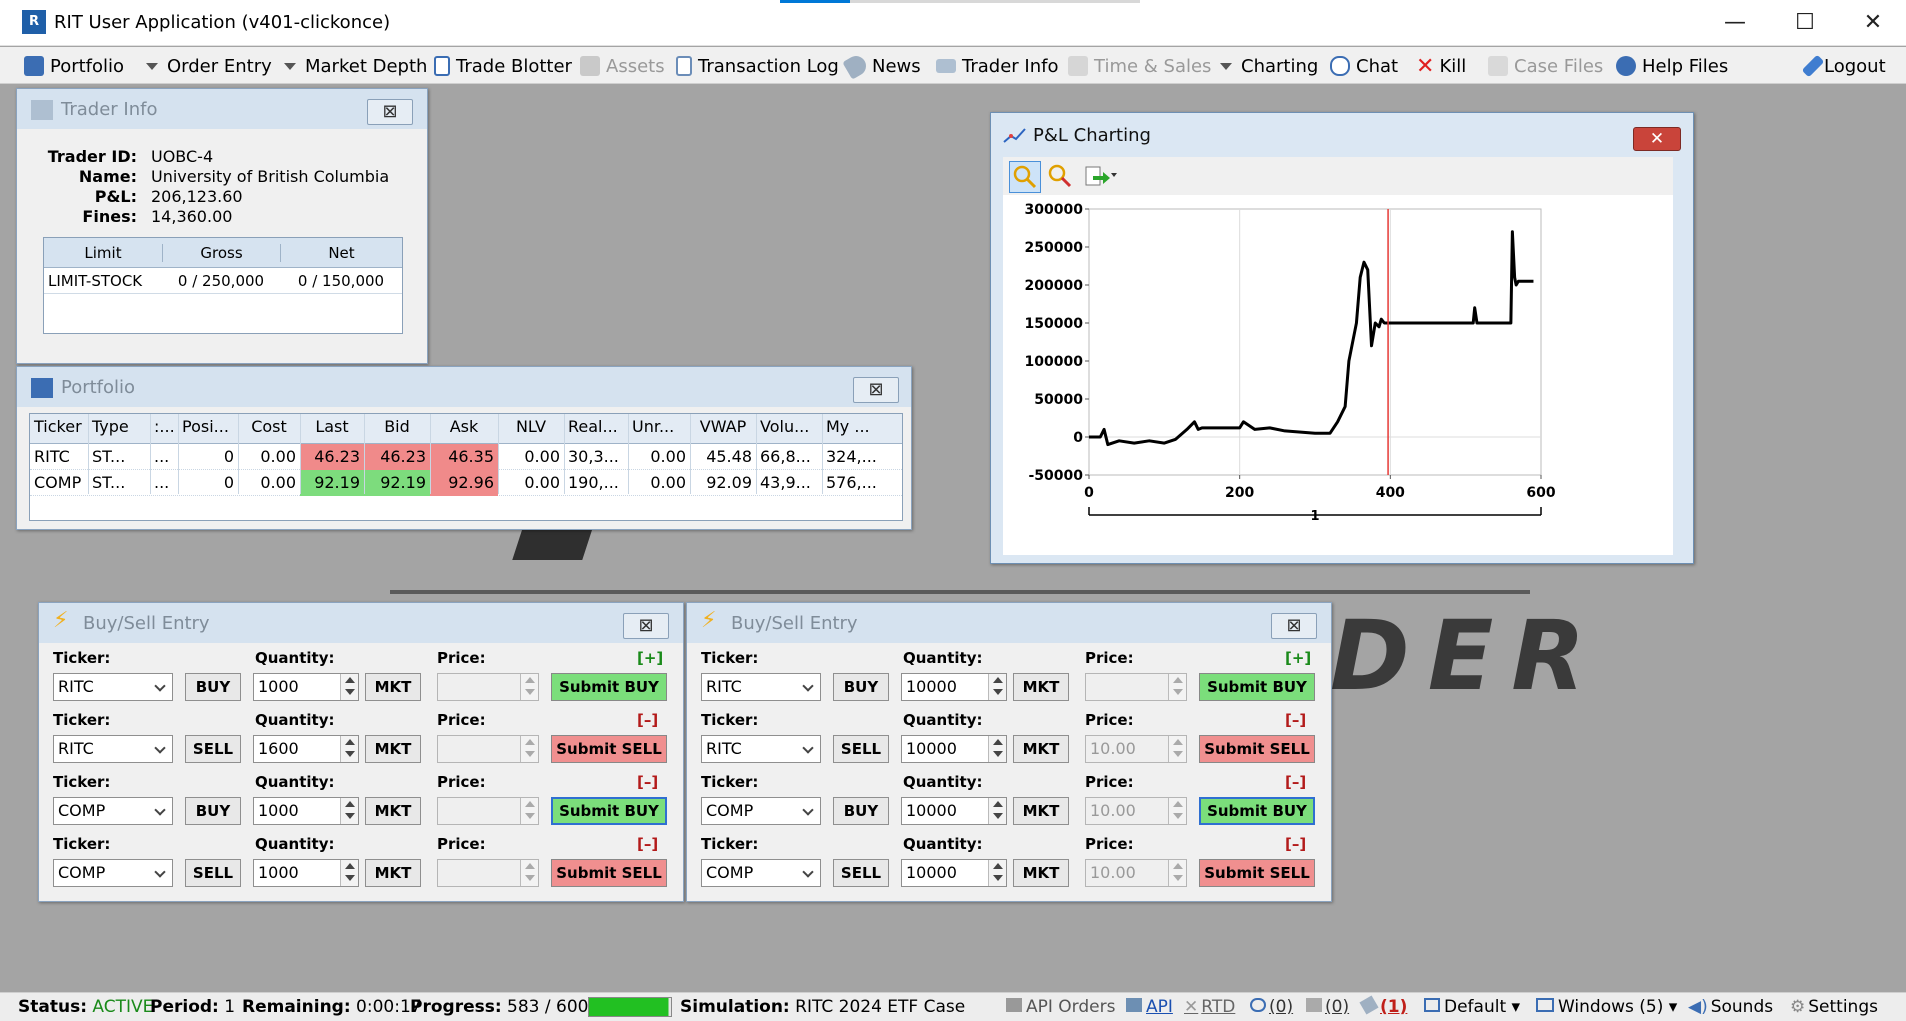 This screenshot has height=1021, width=1906. I want to click on price-input: 10.00, so click(1136, 749).